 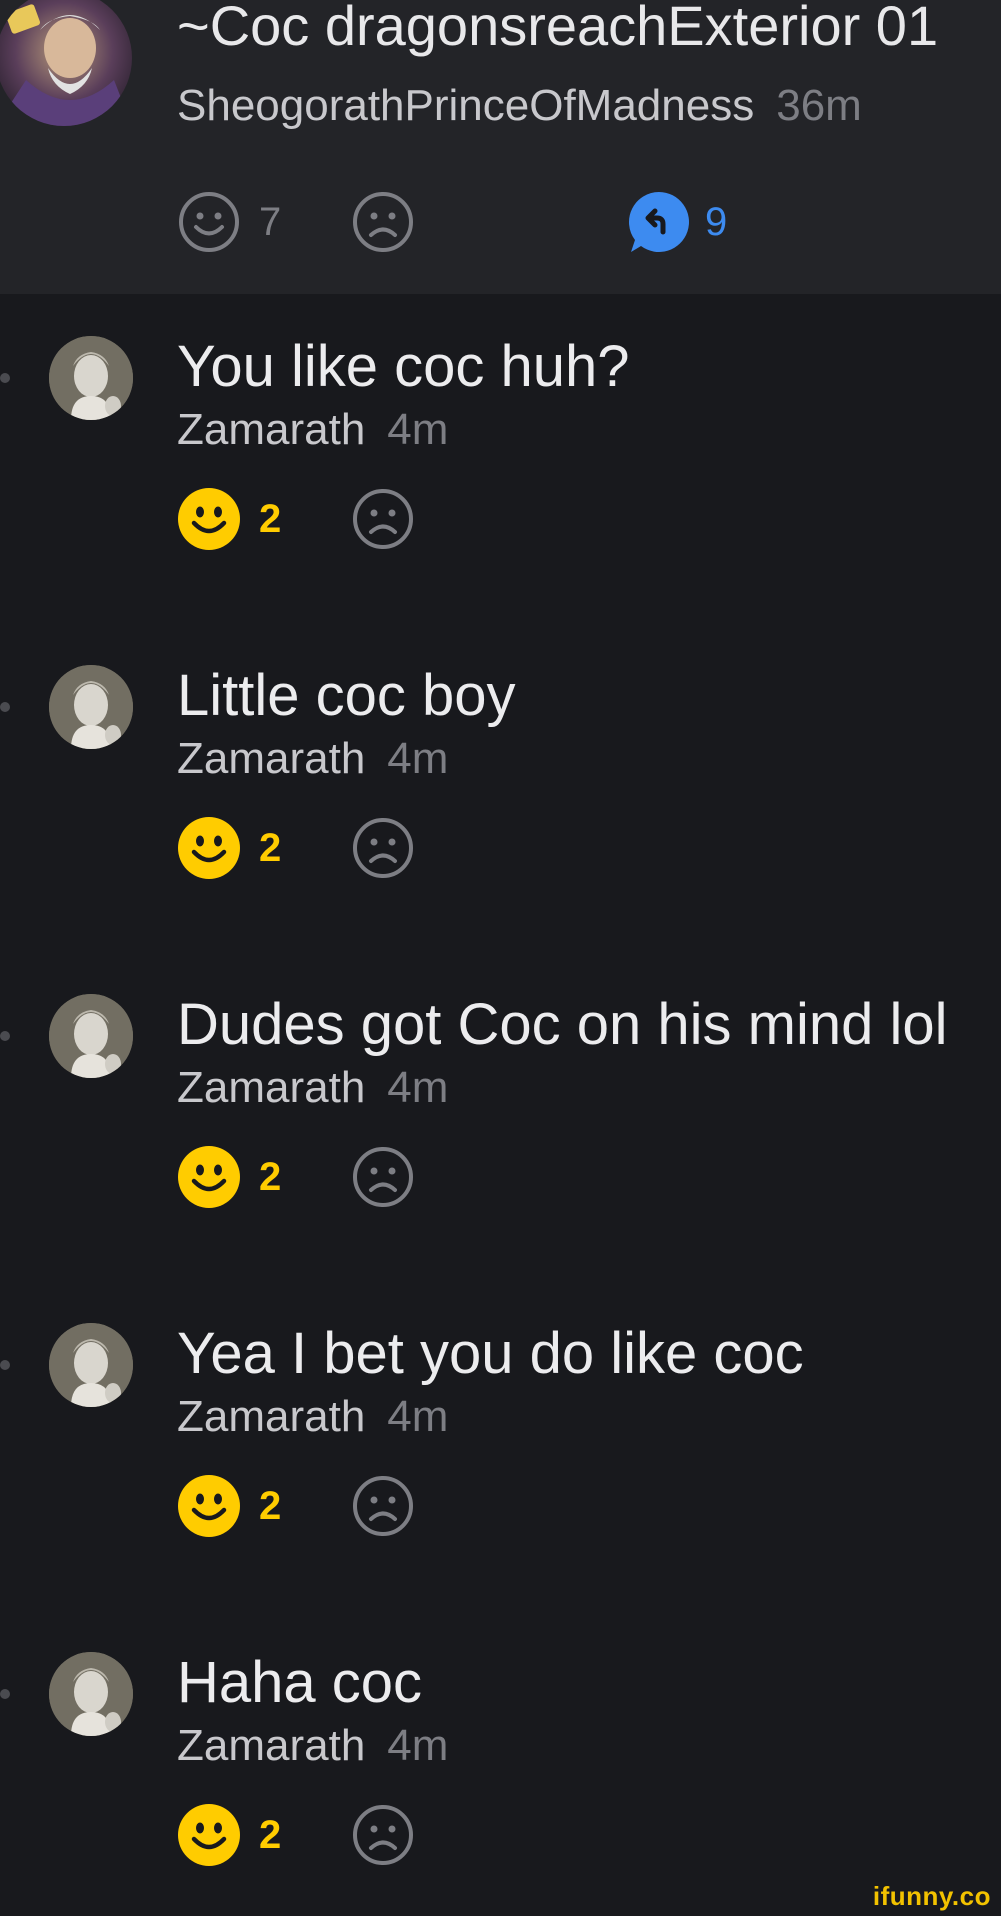 I want to click on comment-text-block: Little coc boy Zamarath 4m, so click(x=346, y=723).